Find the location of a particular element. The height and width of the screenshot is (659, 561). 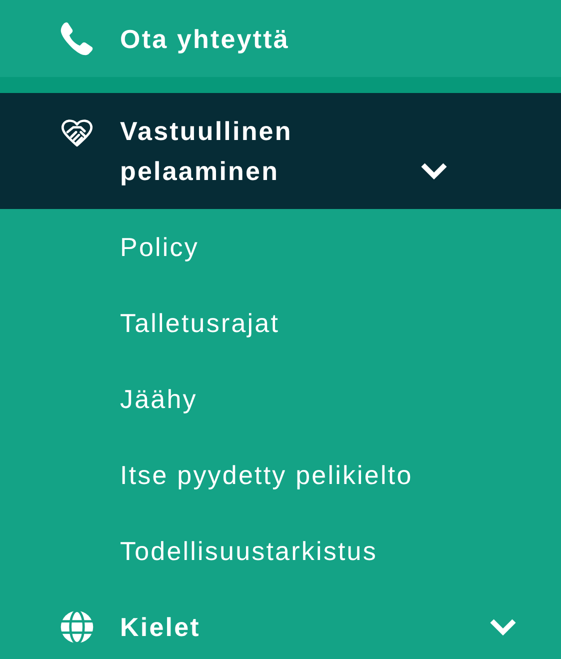

submenu-link: Policy is located at coordinates (280, 247).